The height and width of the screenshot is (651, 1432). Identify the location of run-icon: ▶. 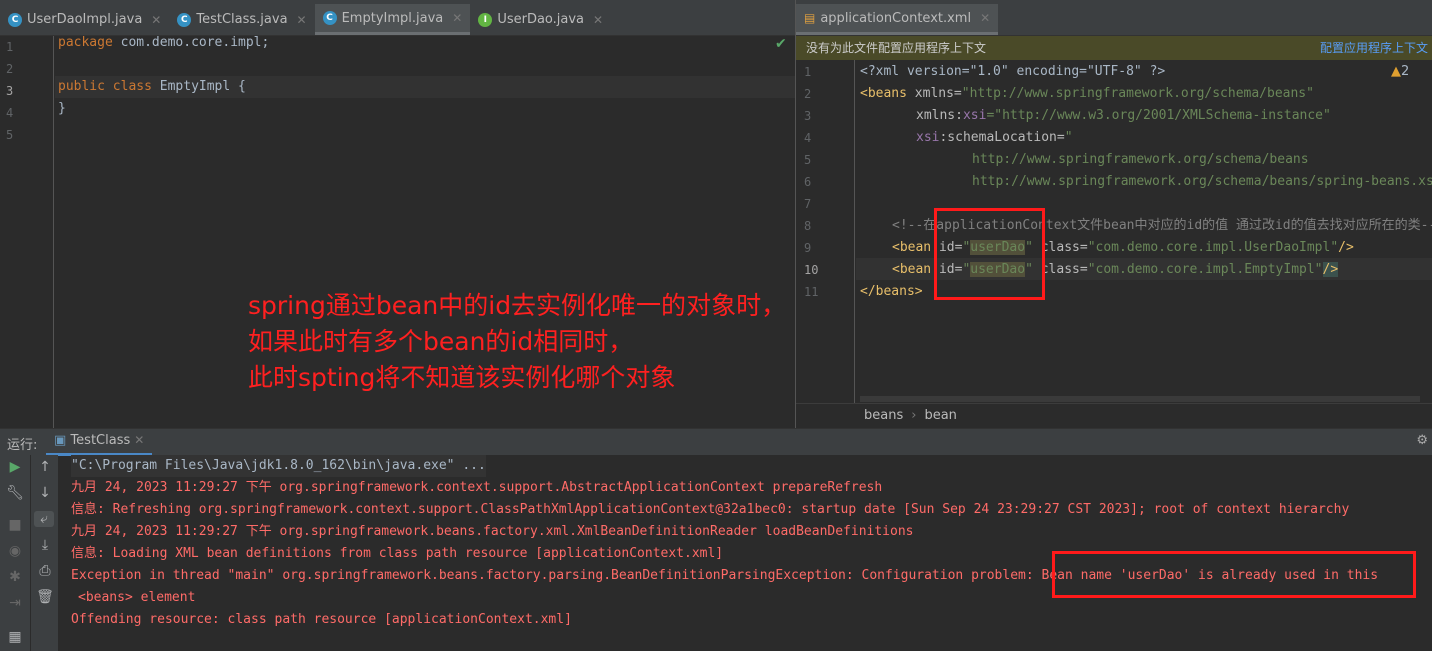
(15, 467).